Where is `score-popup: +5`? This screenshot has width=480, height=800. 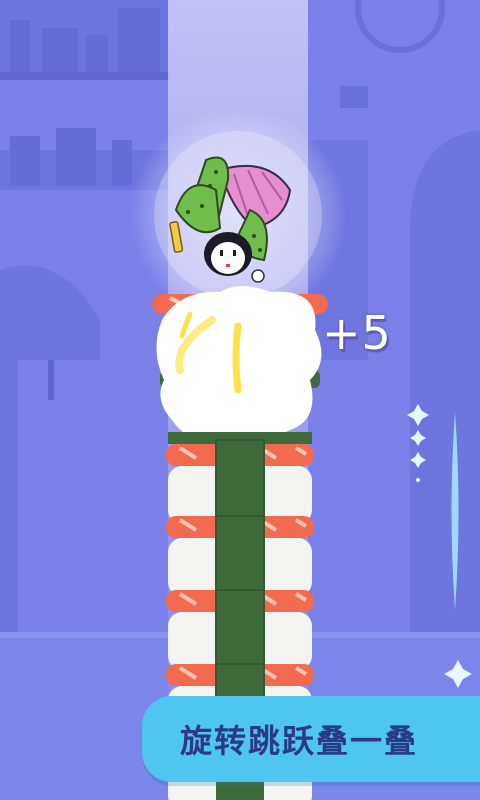
score-popup: +5 is located at coordinates (357, 333).